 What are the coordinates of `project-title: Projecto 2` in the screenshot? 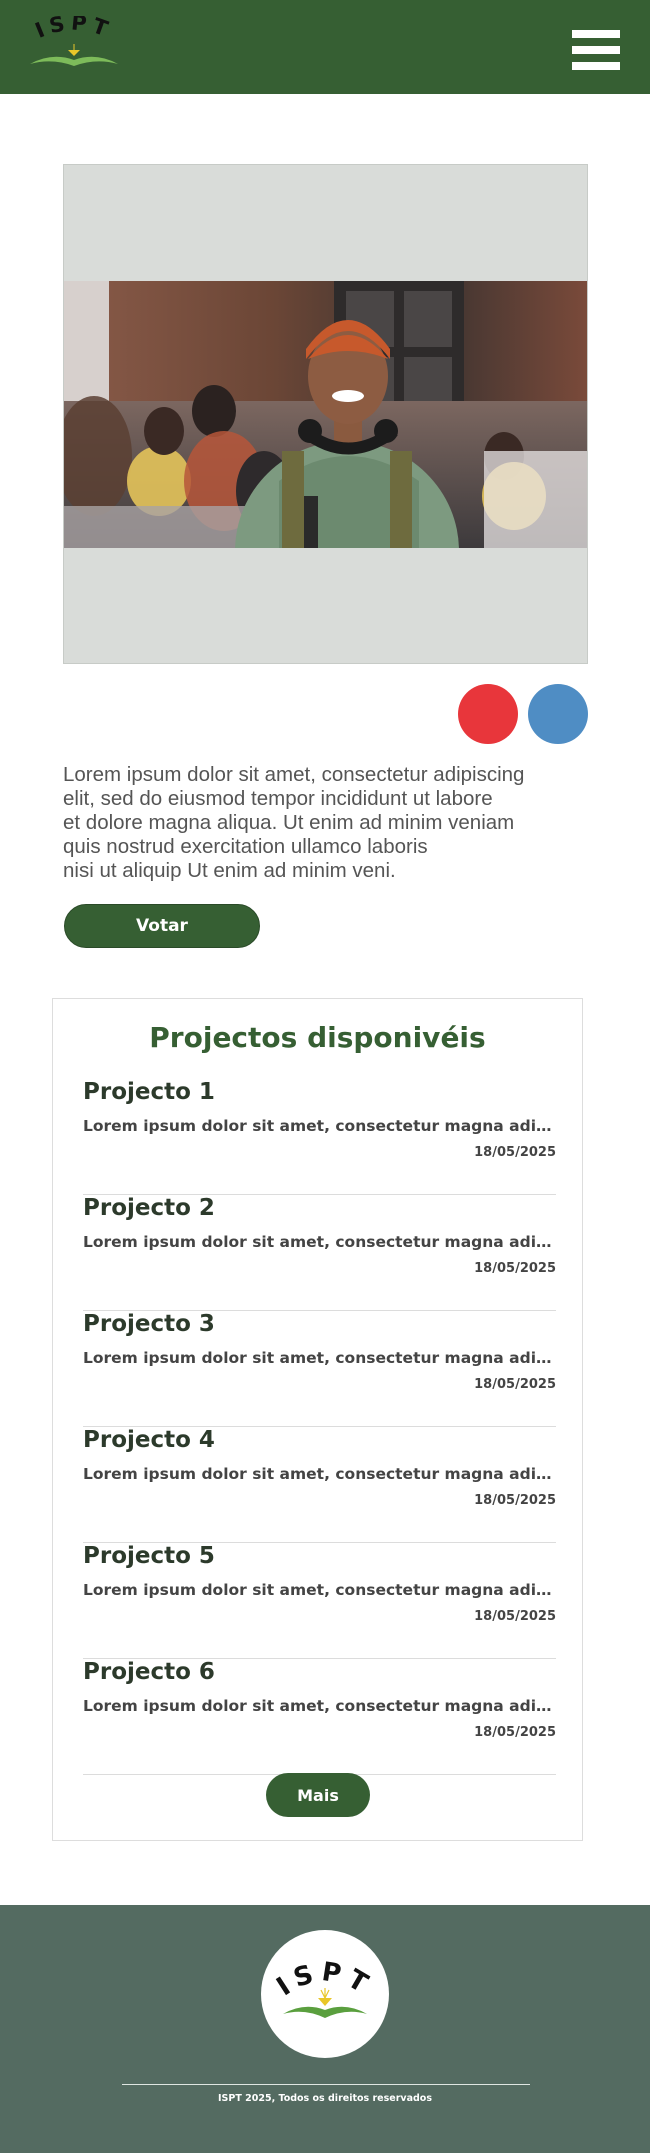 It's located at (149, 1208).